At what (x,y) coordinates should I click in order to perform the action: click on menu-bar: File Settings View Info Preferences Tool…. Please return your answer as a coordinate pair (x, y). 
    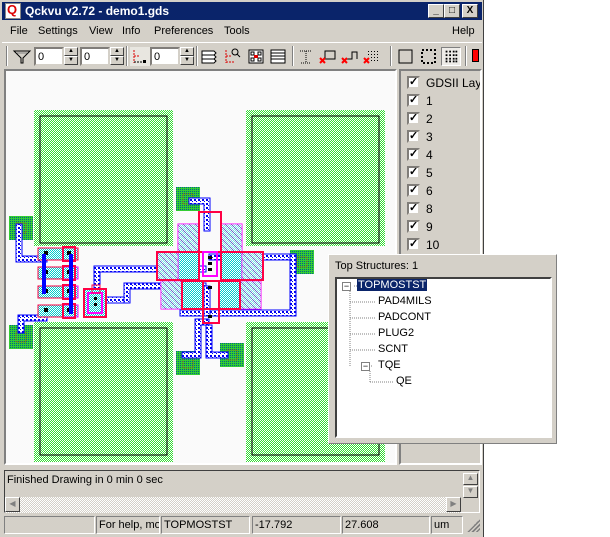
    Looking at the image, I should click on (242, 31).